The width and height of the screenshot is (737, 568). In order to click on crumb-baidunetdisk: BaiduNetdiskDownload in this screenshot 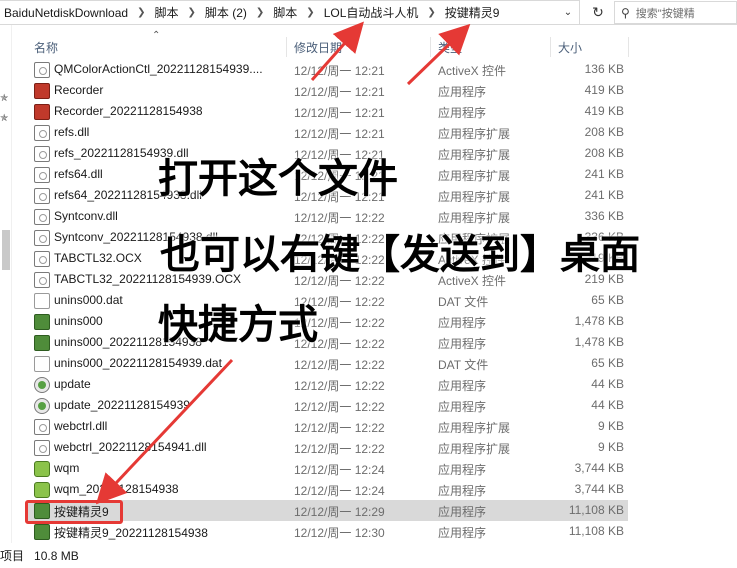, I will do `click(66, 13)`.